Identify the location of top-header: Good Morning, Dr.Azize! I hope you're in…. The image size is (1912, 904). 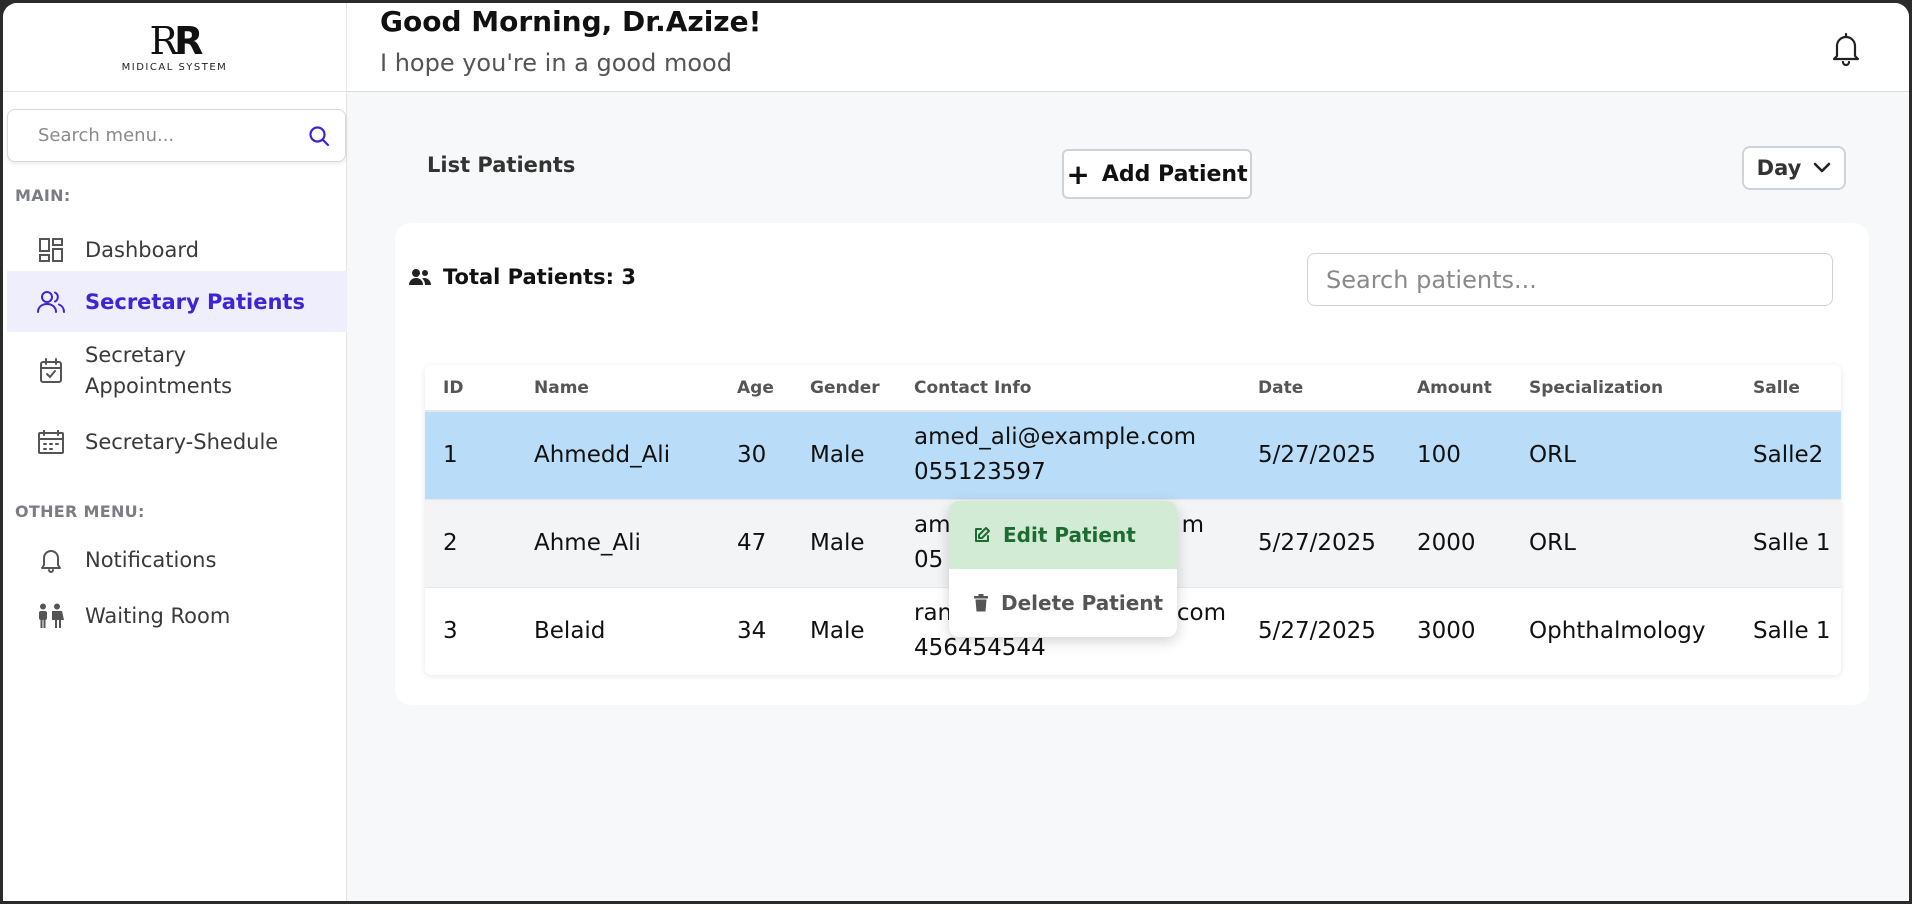
(1128, 47).